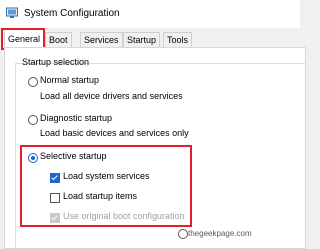 Image resolution: width=320 pixels, height=249 pixels. What do you see at coordinates (24, 39) in the screenshot?
I see `tab-general: General` at bounding box center [24, 39].